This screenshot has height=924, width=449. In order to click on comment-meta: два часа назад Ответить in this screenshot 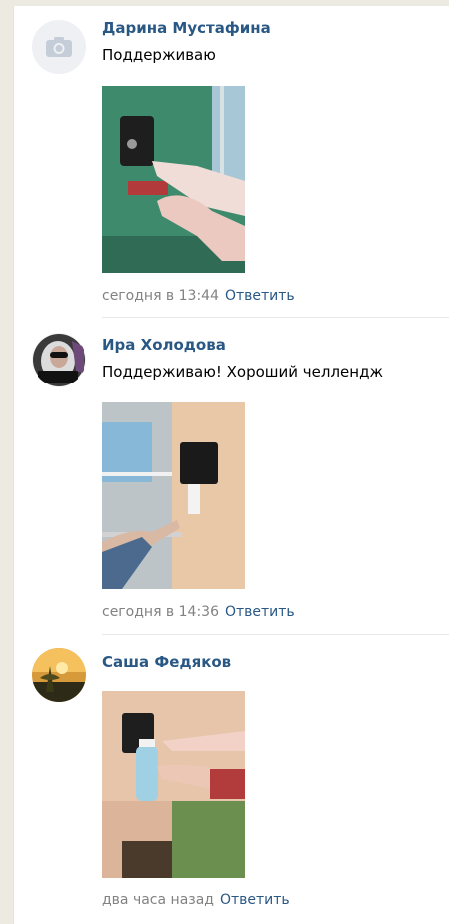, I will do `click(196, 900)`.